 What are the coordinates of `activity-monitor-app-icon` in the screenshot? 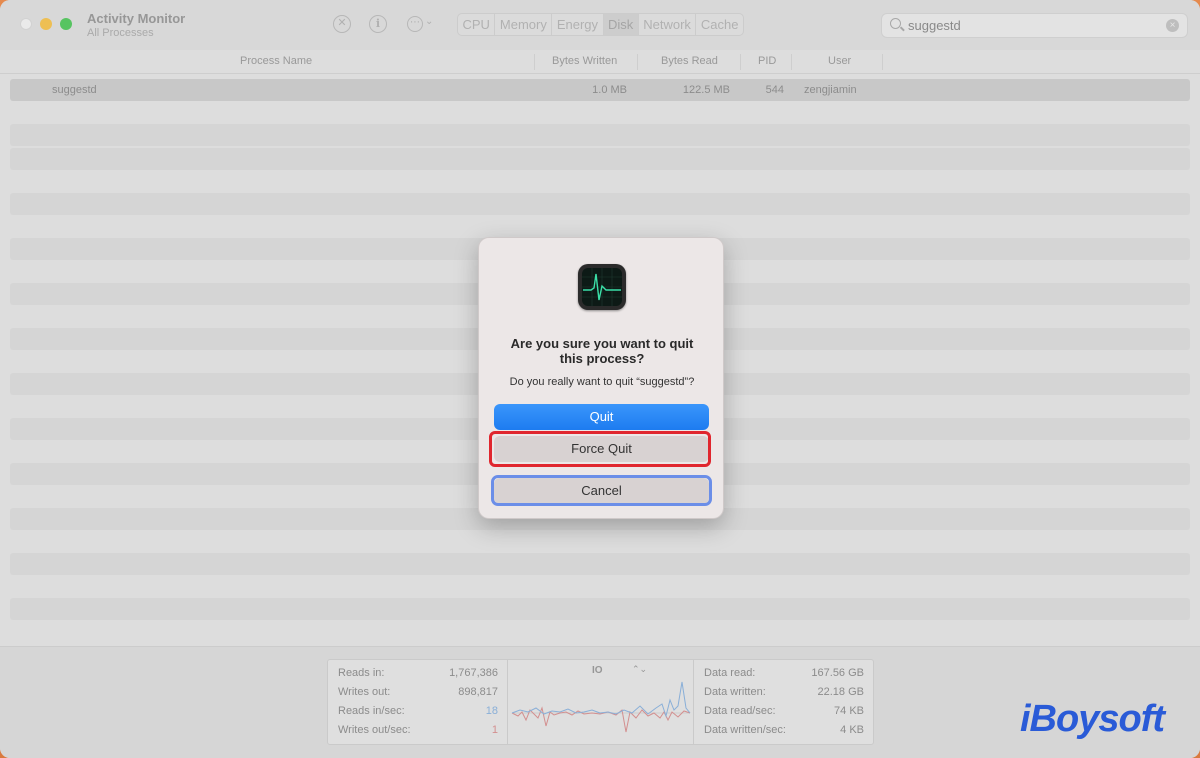 It's located at (602, 287).